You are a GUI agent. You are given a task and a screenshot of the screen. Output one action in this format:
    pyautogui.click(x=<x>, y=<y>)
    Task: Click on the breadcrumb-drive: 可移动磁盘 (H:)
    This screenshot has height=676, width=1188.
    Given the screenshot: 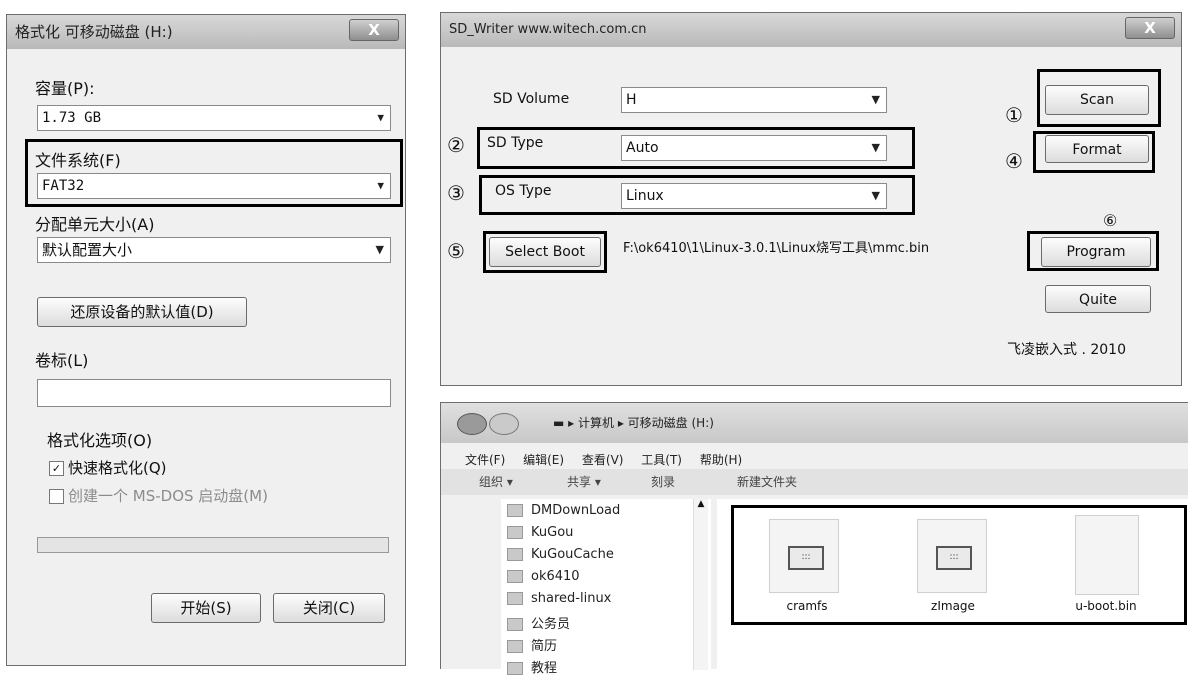 What is the action you would take?
    pyautogui.click(x=671, y=423)
    